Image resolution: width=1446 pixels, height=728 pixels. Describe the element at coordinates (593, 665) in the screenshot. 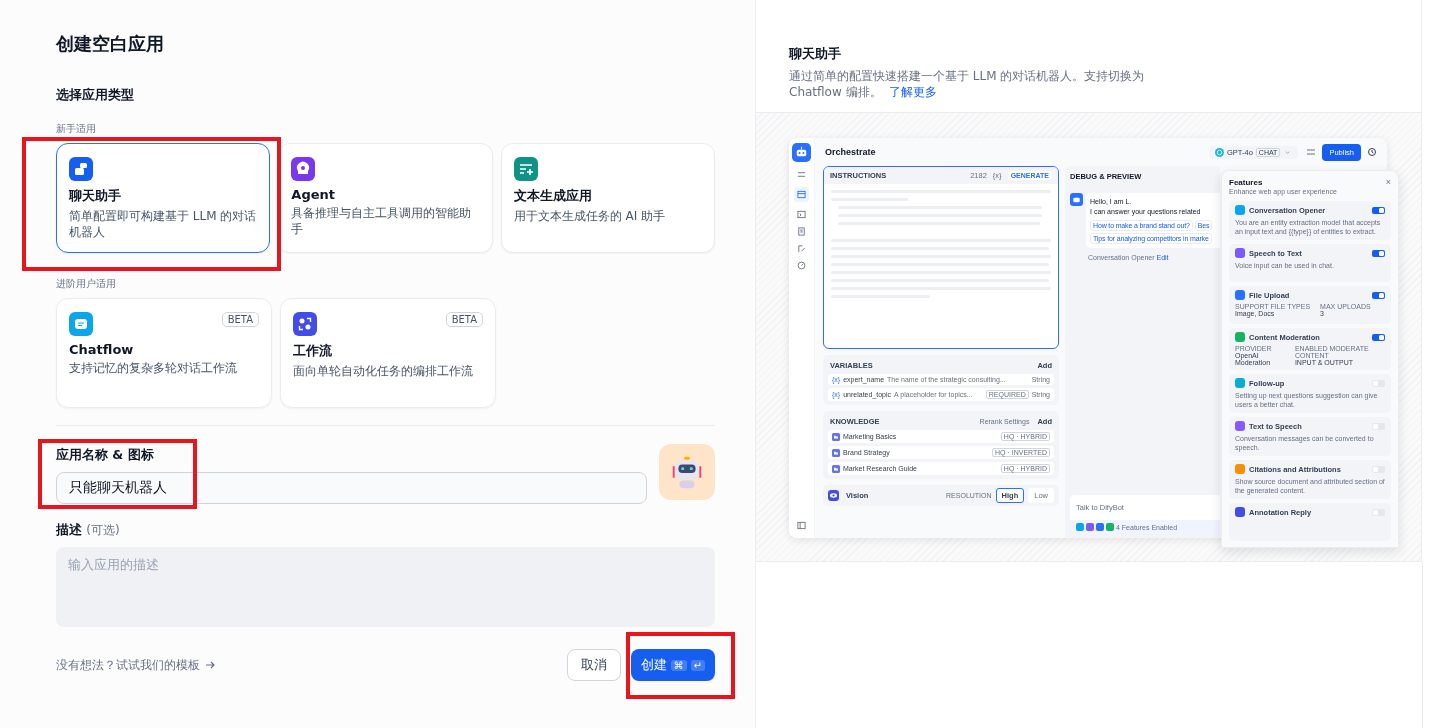

I see `cancel-button: 取消` at that location.